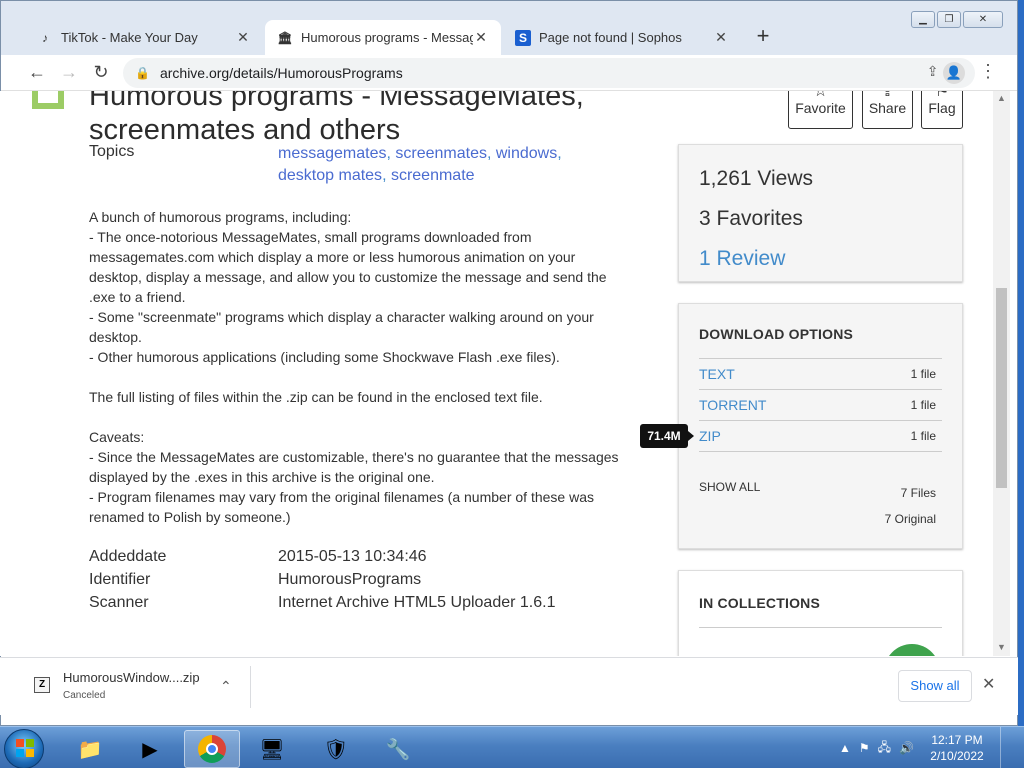 Image resolution: width=1024 pixels, height=768 pixels. I want to click on favorite-label: Favorite, so click(820, 108).